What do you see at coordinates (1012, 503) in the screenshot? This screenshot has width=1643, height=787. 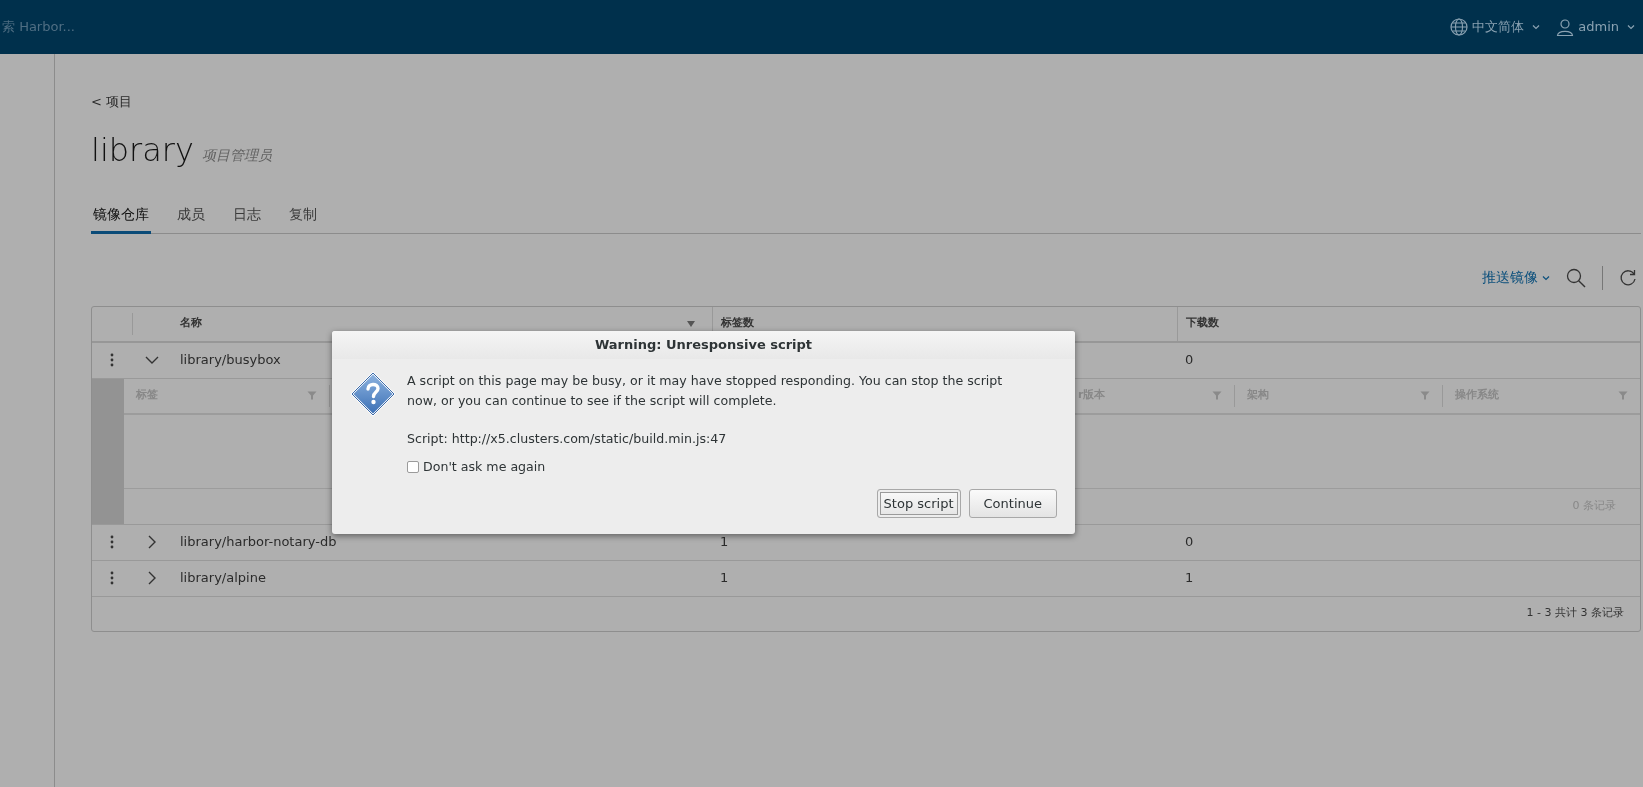 I see `dialog-button: Continue` at bounding box center [1012, 503].